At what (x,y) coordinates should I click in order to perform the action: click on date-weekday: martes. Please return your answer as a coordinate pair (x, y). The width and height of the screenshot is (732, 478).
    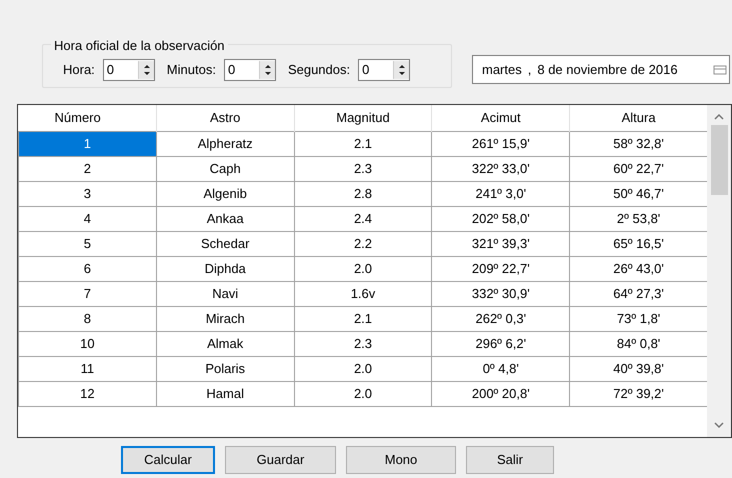
    Looking at the image, I should click on (502, 69).